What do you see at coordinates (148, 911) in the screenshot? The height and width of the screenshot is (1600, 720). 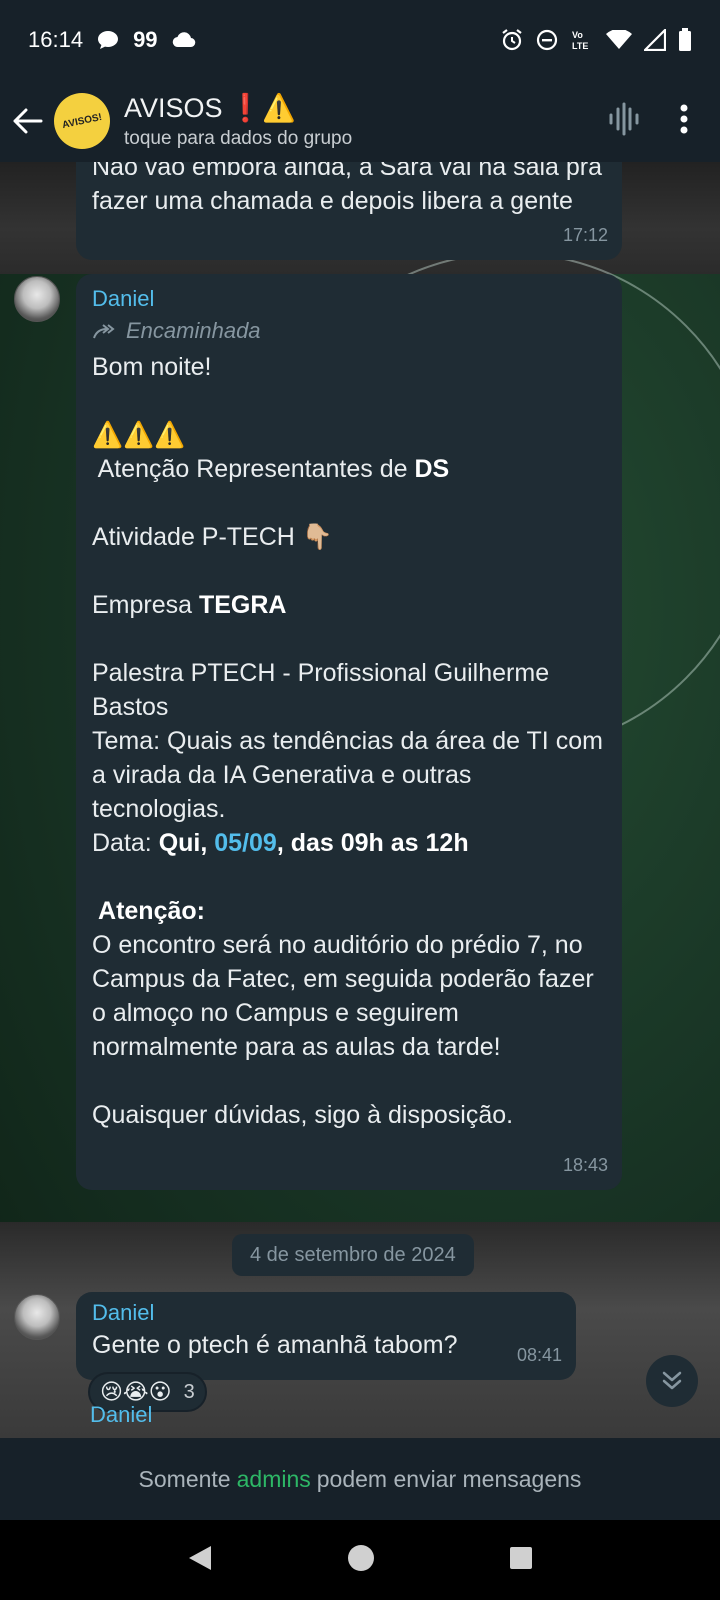 I see `attention2-bold: Atenção:` at bounding box center [148, 911].